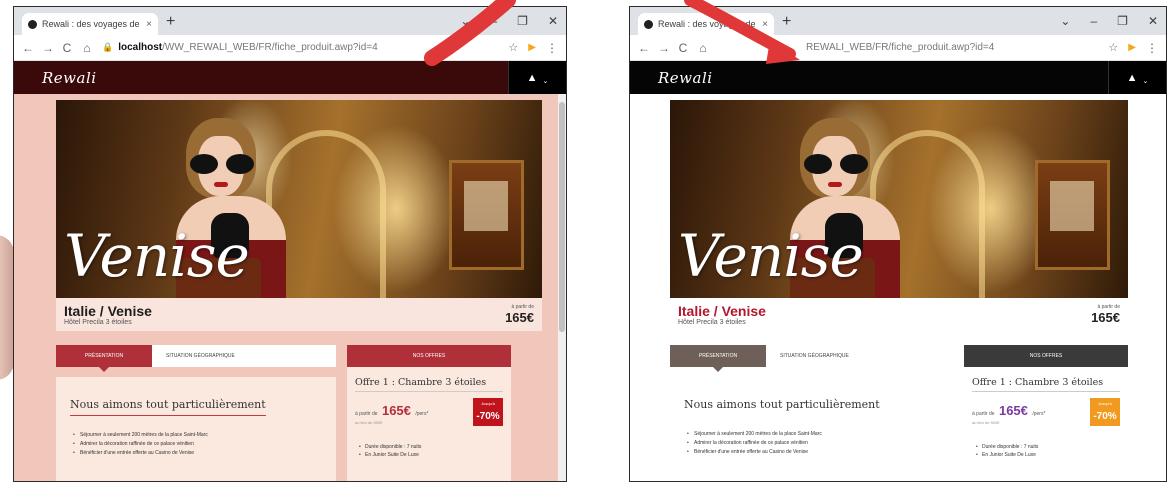 Image resolution: width=1167 pixels, height=484 pixels. I want to click on url-field: REWALI_WEB/FR/fiche_produit.awp?id=4, so click(908, 47).